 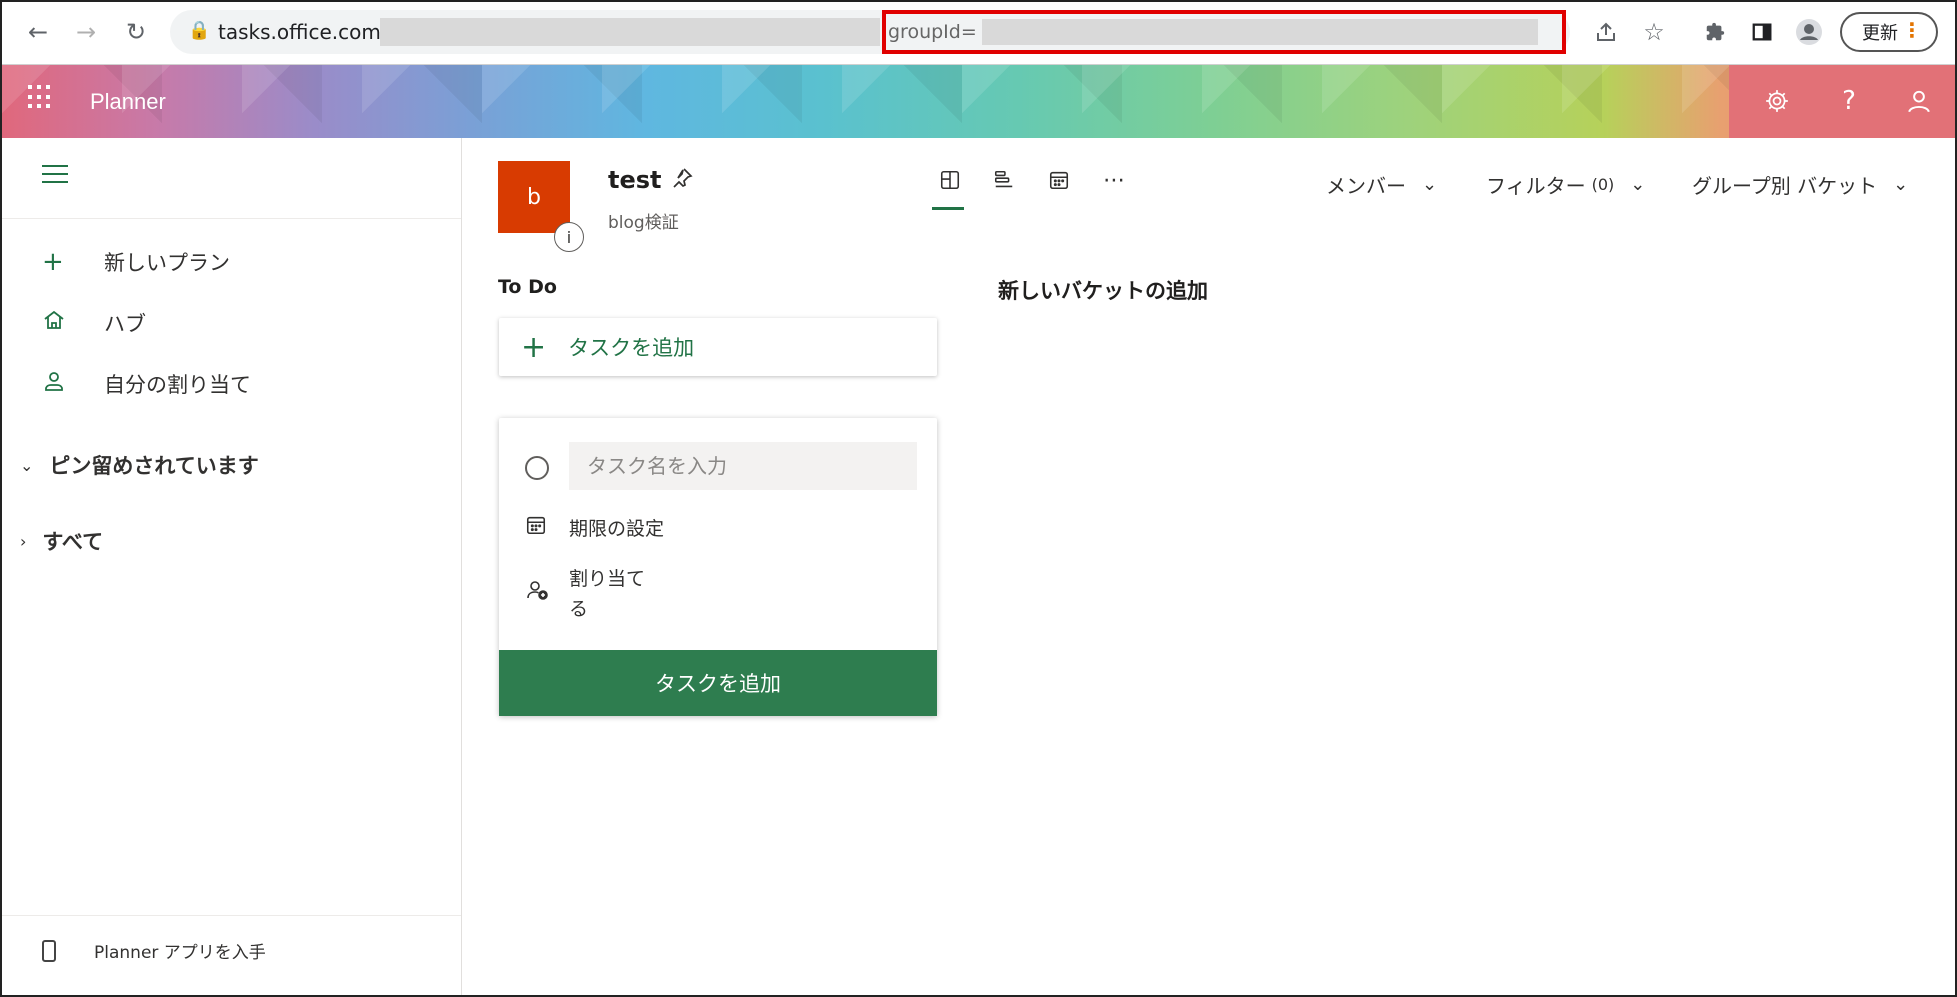 What do you see at coordinates (38, 32) in the screenshot?
I see `back-arrow-icon: ←` at bounding box center [38, 32].